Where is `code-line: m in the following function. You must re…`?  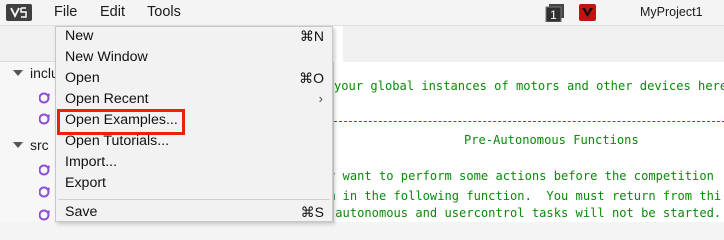
code-line: m in the following function. You must re… is located at coordinates (527, 196).